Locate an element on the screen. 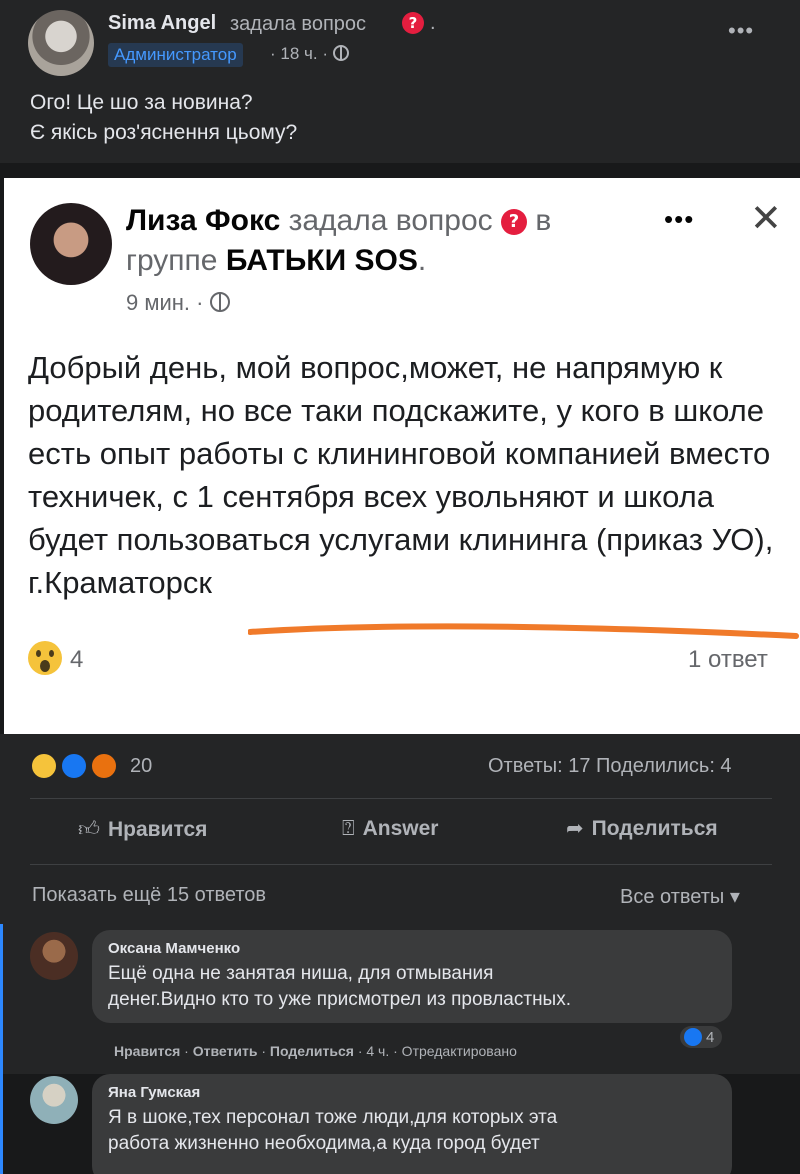 The width and height of the screenshot is (800, 1174). commenter-name: Оксана Мамченко is located at coordinates (412, 948).